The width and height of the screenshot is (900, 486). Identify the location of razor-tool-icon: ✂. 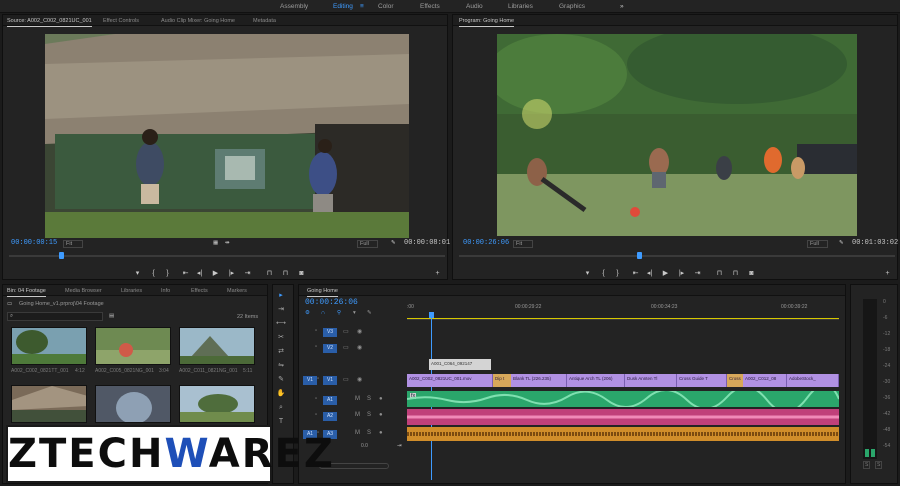
(281, 338).